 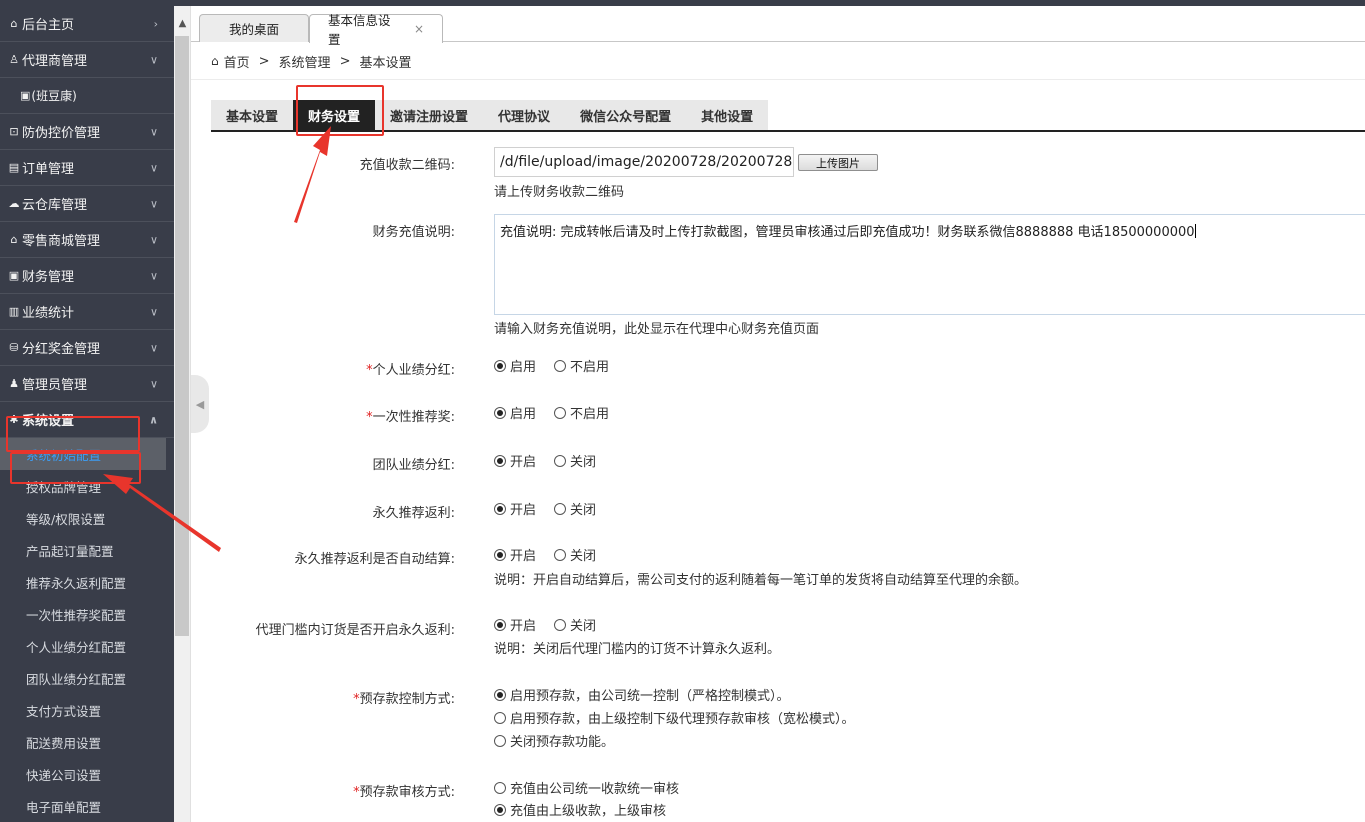 What do you see at coordinates (778, 26) in the screenshot?
I see `tab-bar: 我的桌面 基本信息设置 ×` at bounding box center [778, 26].